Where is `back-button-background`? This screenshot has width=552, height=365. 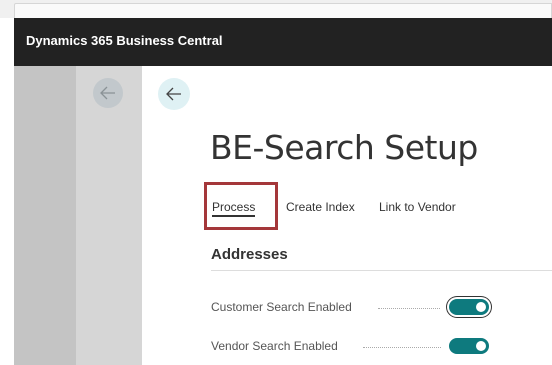 back-button-background is located at coordinates (108, 93).